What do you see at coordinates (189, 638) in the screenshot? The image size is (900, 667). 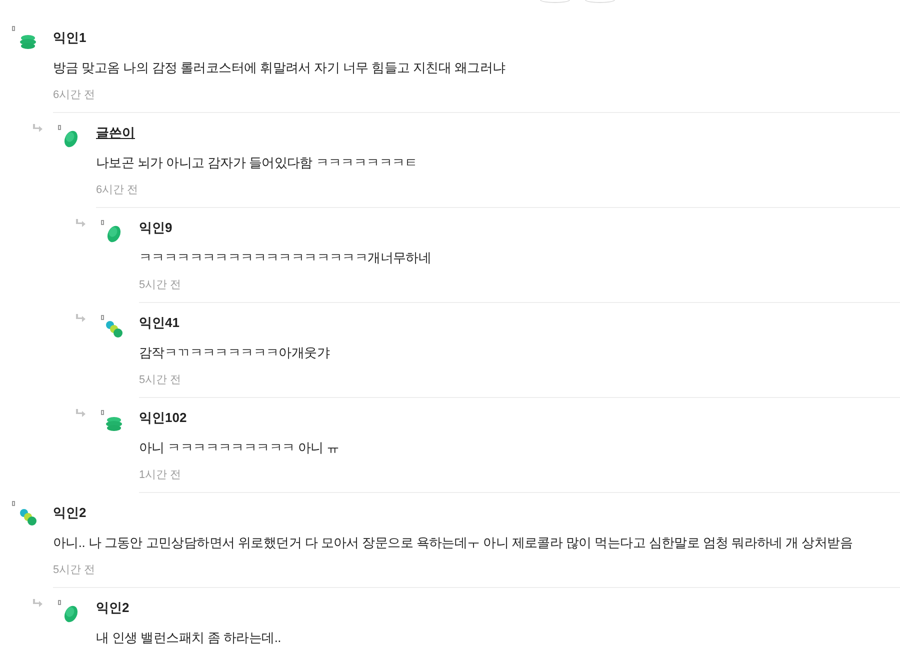 I see `comment-text: 내 인생 밸런스패치 좀 하라는데..` at bounding box center [189, 638].